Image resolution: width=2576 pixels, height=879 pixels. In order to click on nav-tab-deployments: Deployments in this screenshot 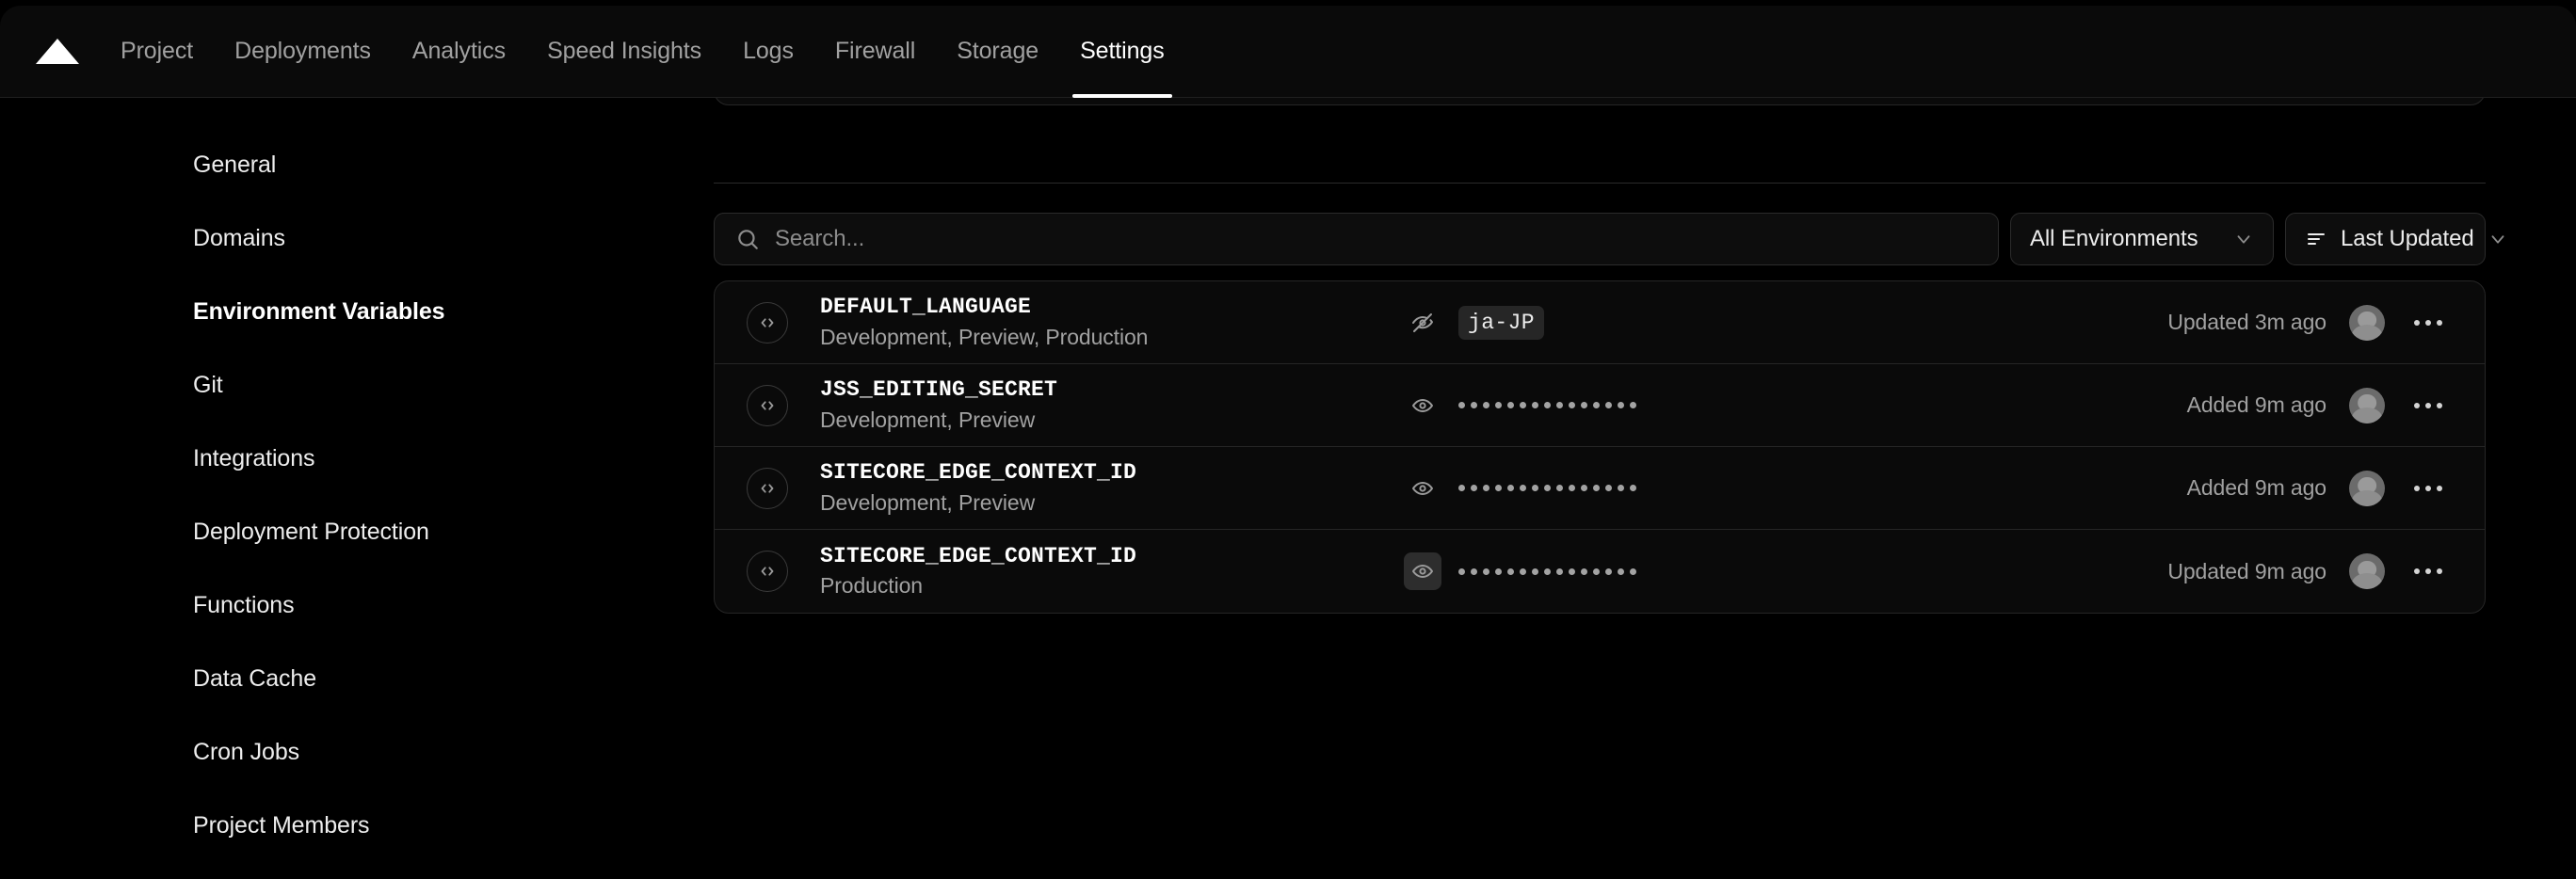, I will do `click(303, 51)`.